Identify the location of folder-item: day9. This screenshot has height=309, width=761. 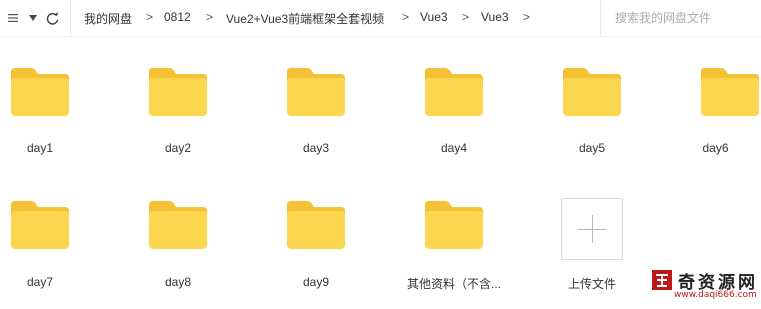
(316, 254).